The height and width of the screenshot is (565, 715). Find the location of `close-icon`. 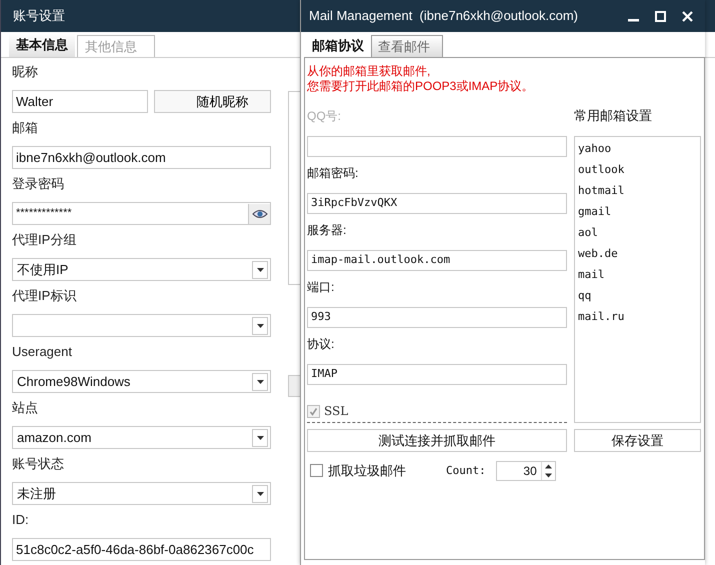

close-icon is located at coordinates (687, 16).